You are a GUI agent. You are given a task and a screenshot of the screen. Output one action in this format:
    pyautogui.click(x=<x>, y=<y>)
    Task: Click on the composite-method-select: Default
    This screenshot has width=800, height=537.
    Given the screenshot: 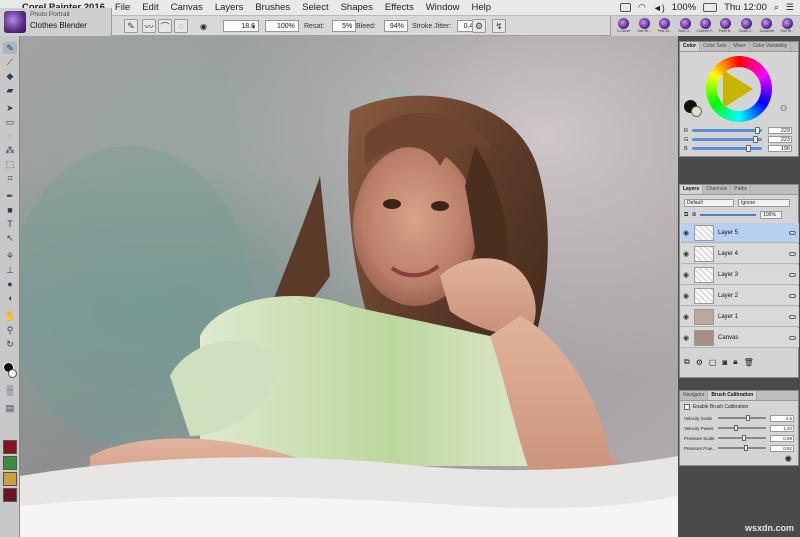 What is the action you would take?
    pyautogui.click(x=709, y=203)
    